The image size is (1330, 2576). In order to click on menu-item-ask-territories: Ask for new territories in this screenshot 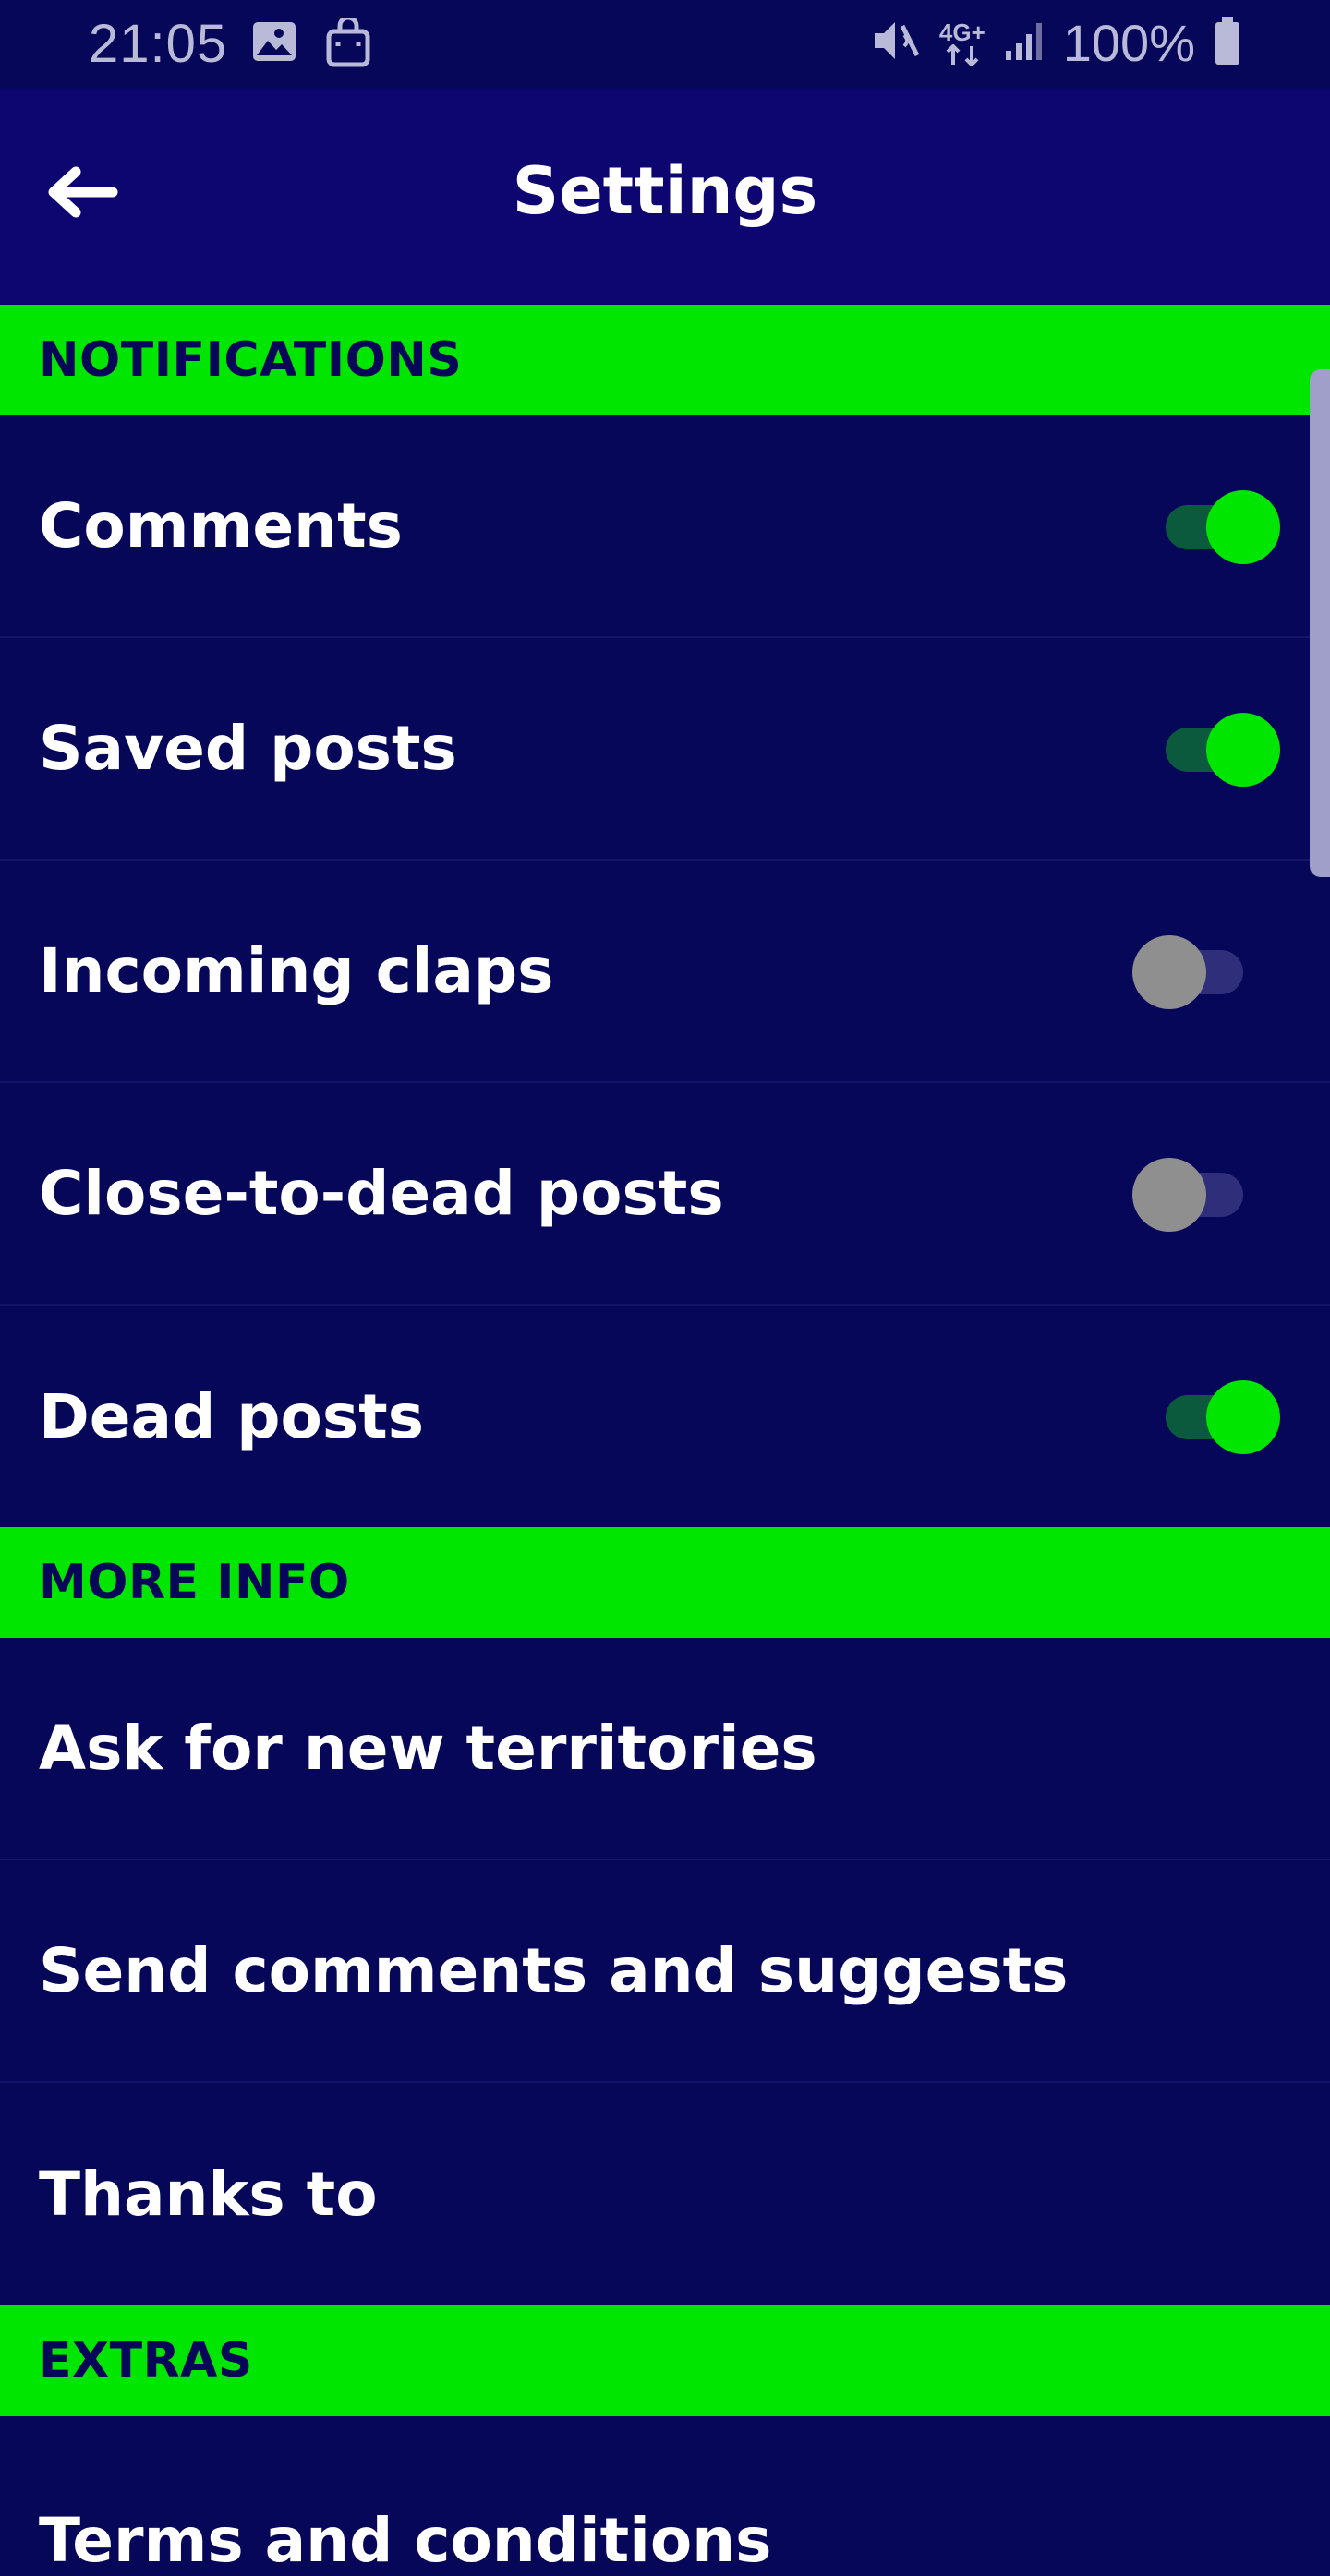, I will do `click(665, 1749)`.